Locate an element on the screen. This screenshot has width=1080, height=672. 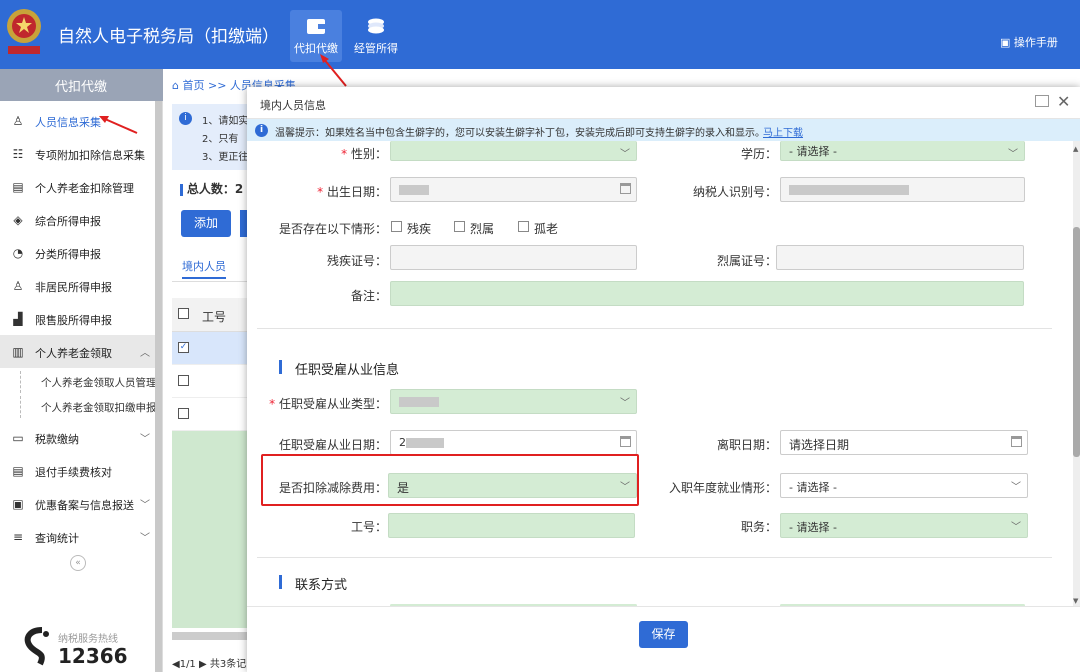
hotline-number: 12366 is located at coordinates (93, 656).